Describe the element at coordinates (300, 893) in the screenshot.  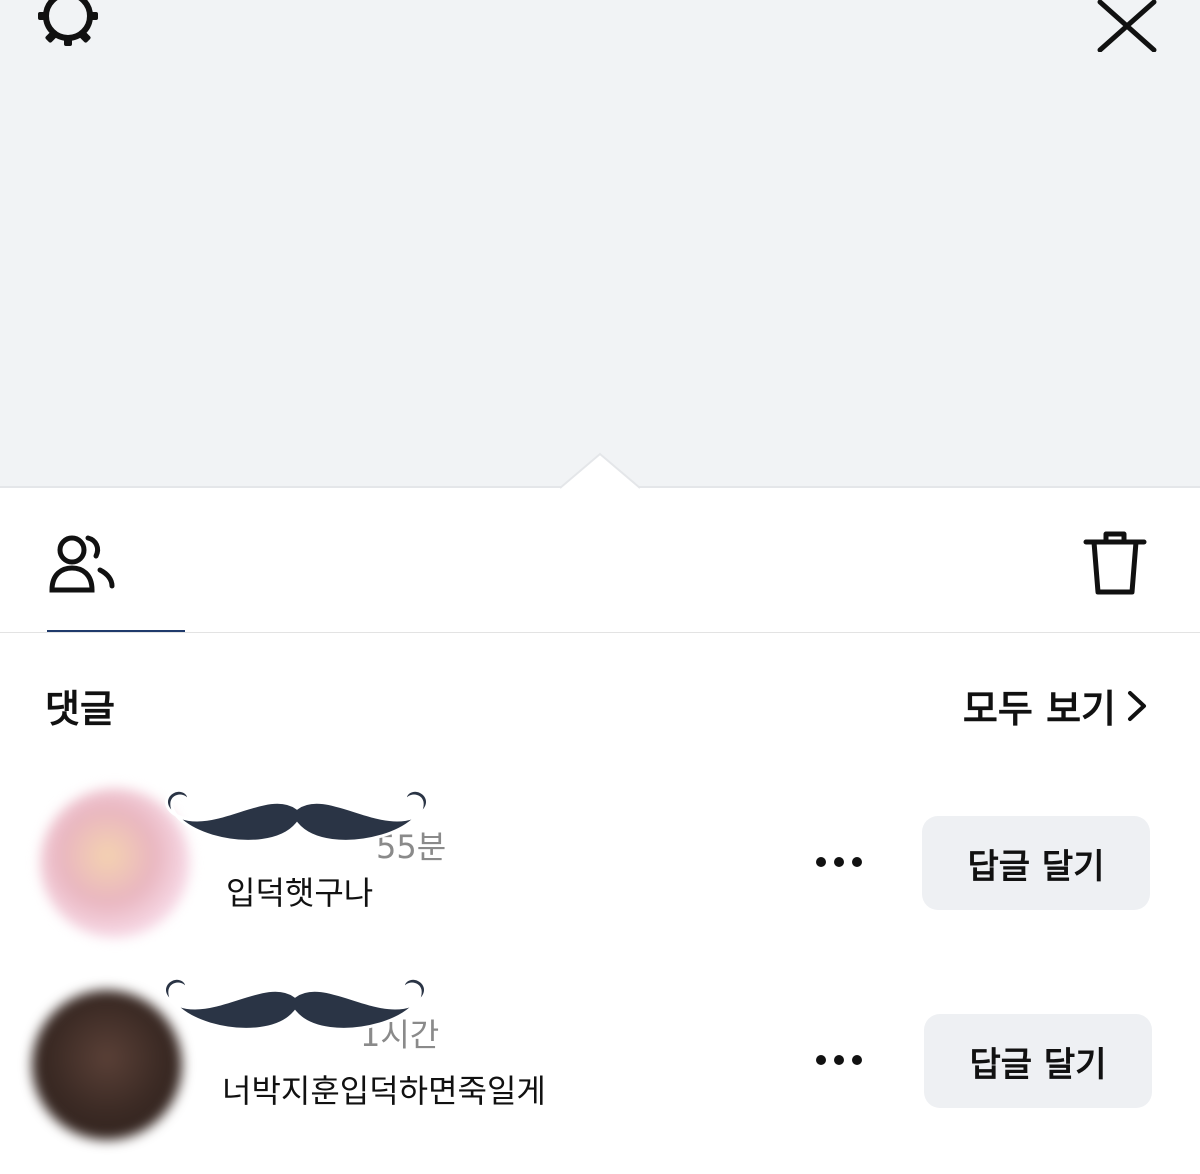
I see `comment-text: 입덕햇구나` at that location.